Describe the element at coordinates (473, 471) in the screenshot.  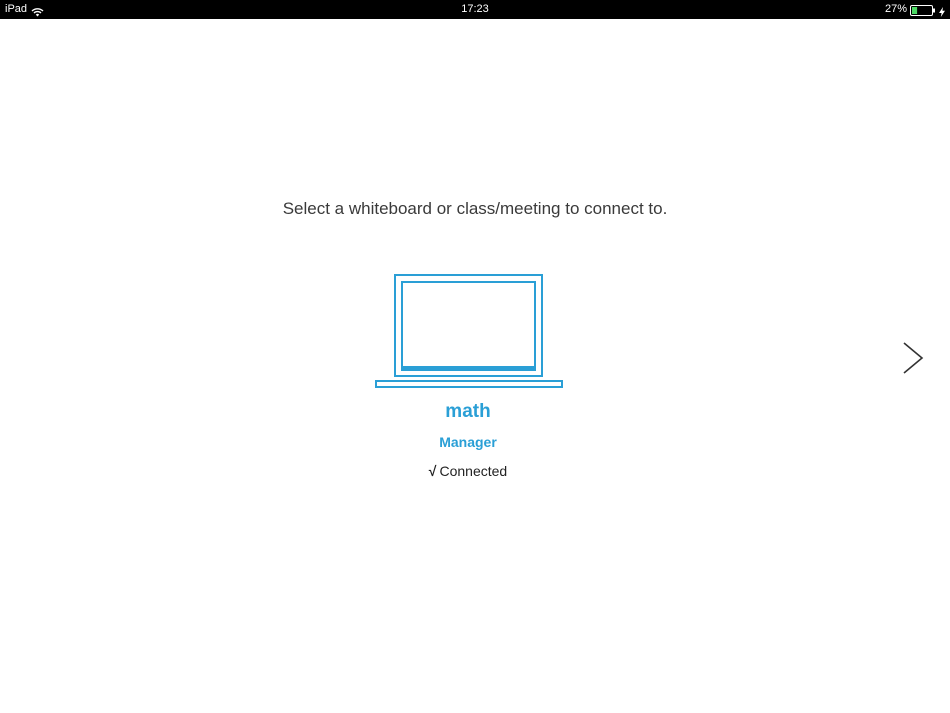
I see `connection-status-label: Connected` at that location.